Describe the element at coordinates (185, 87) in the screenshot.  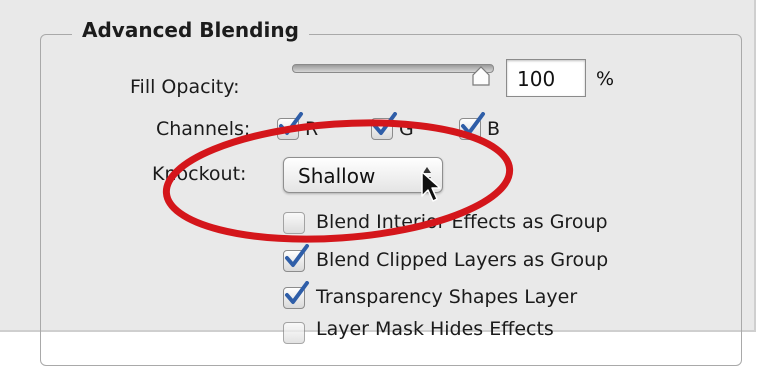
I see `fill-opacity-label: Fill Opacity:` at that location.